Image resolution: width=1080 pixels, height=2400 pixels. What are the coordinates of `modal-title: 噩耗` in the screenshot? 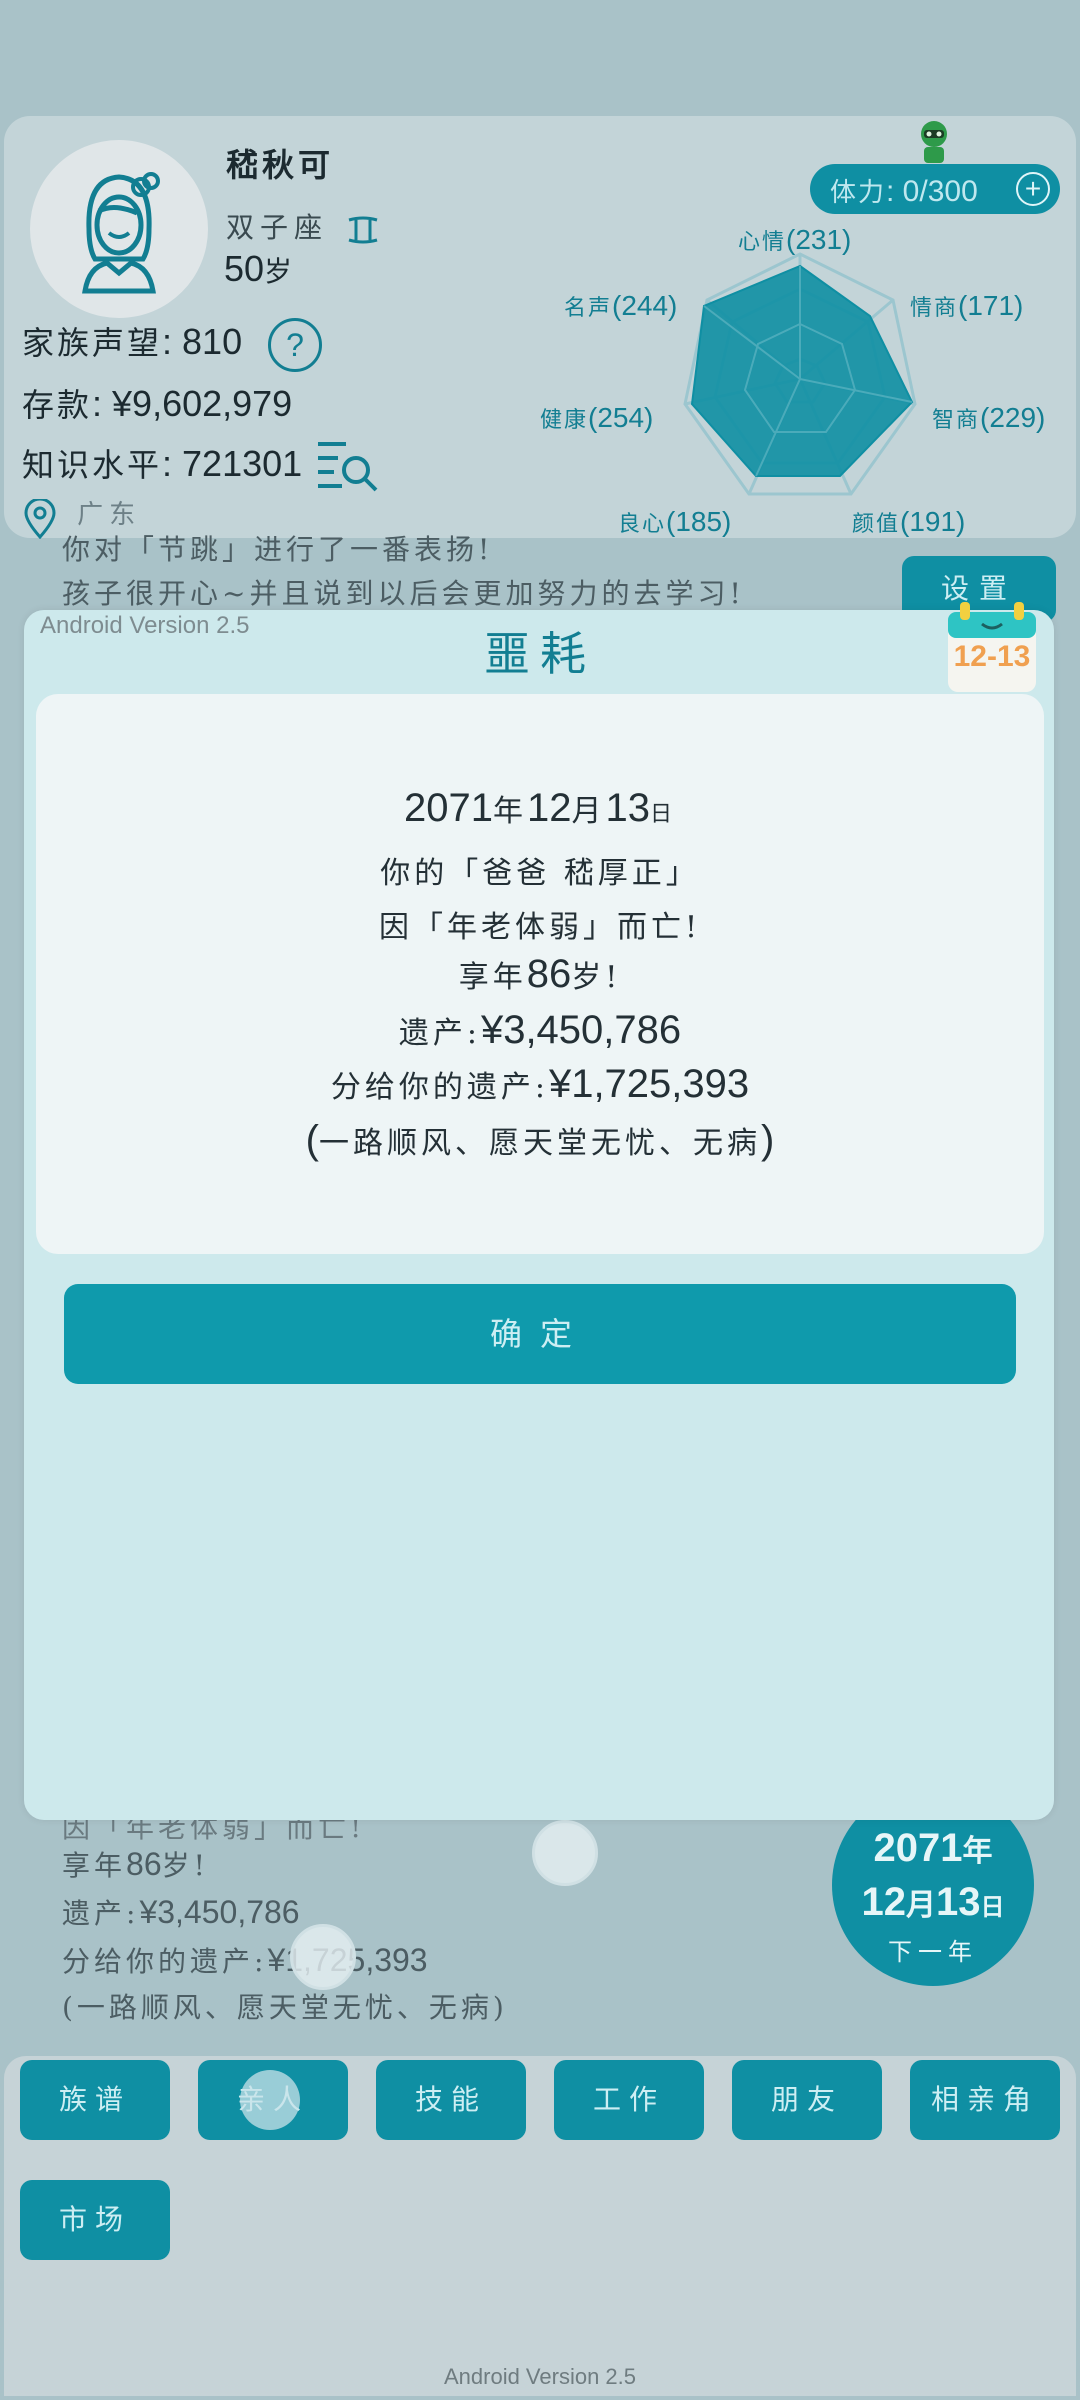 It's located at (540, 654).